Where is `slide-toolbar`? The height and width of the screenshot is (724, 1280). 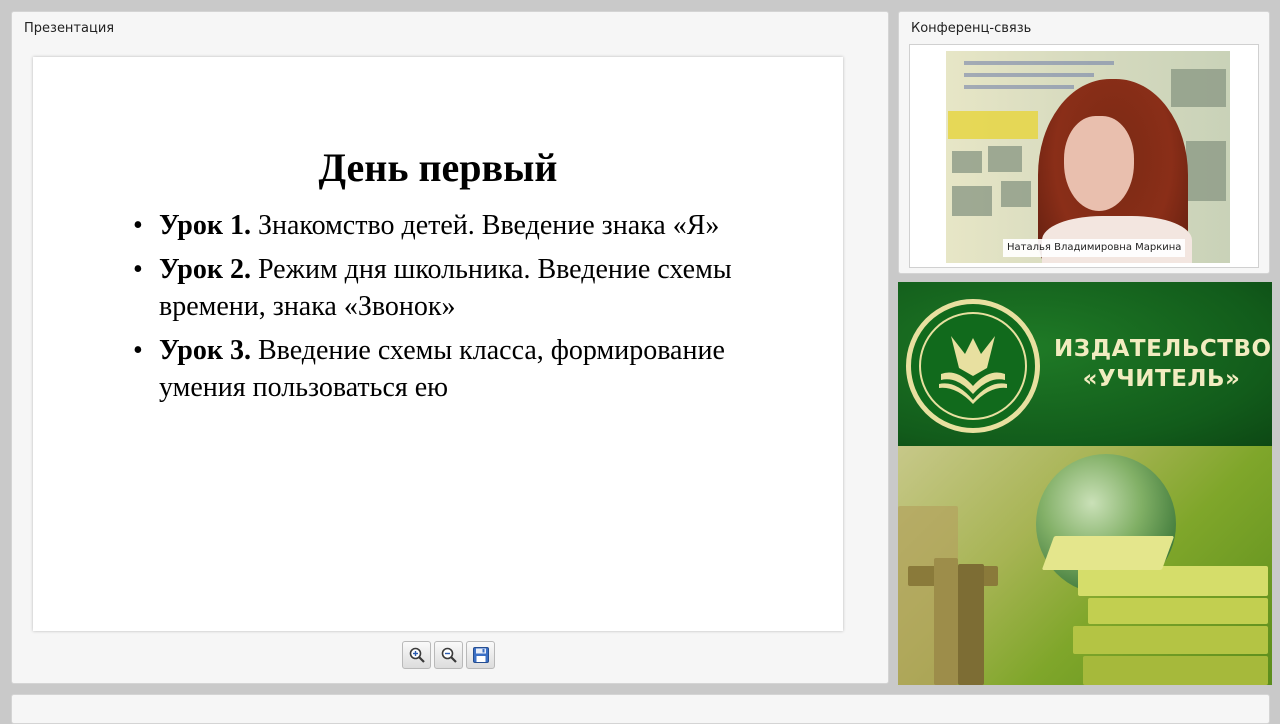
slide-toolbar is located at coordinates (448, 656).